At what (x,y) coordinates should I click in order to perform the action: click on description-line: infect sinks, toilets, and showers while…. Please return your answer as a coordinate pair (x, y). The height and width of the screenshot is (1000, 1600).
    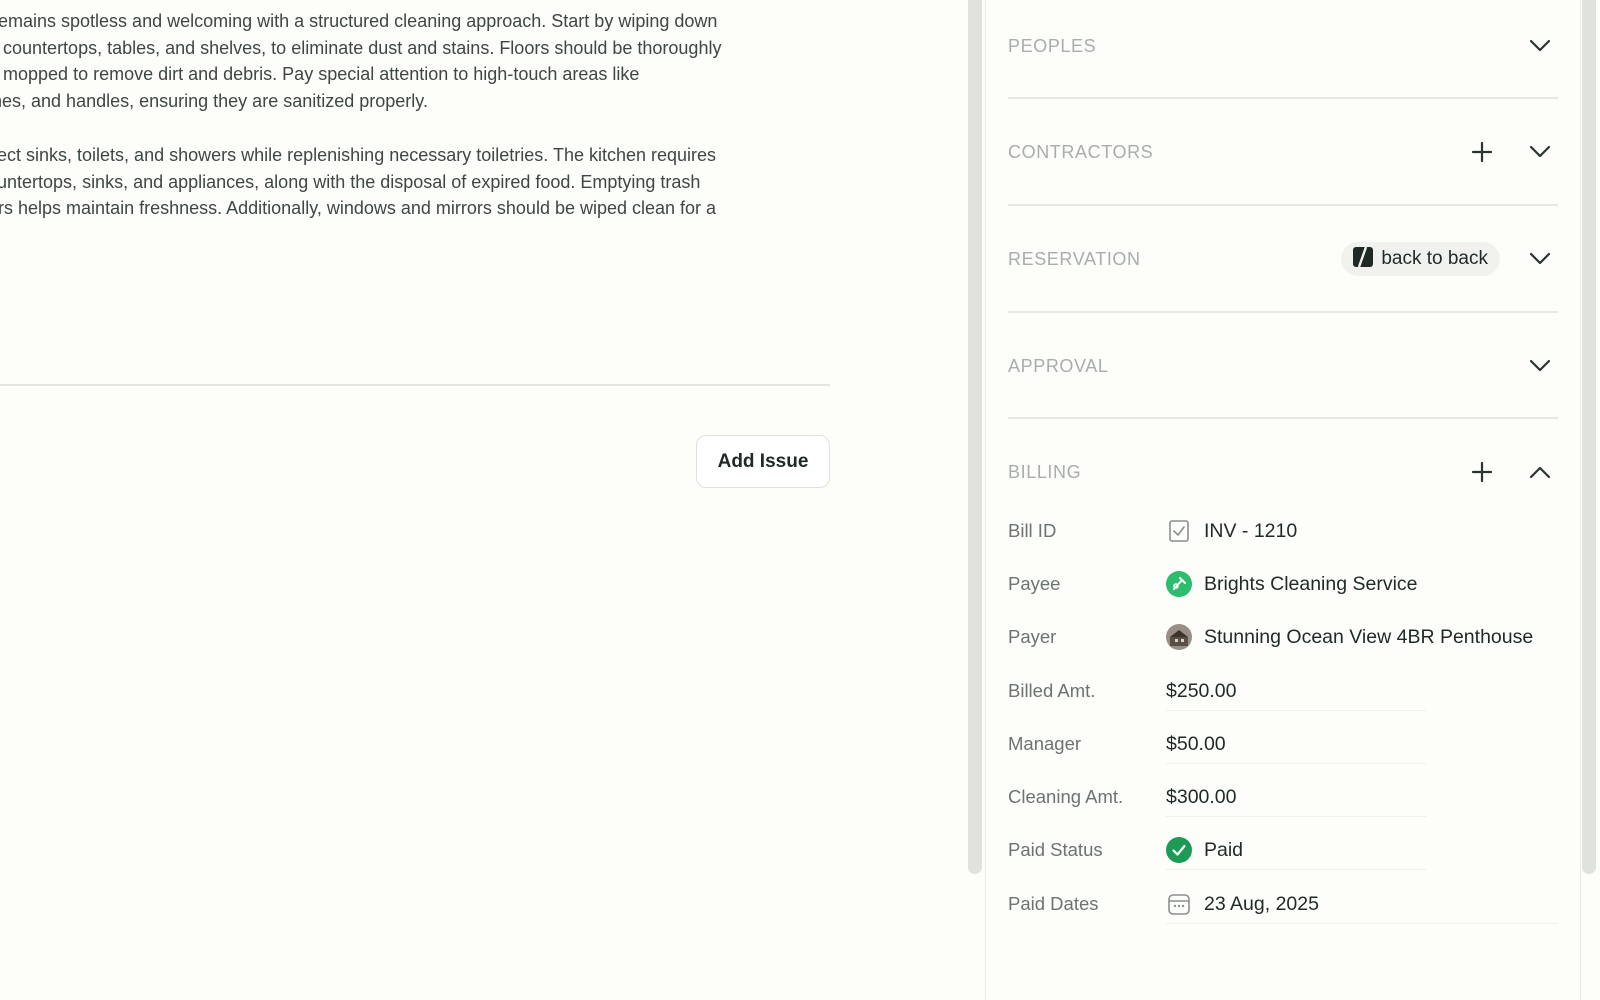
    Looking at the image, I should click on (358, 155).